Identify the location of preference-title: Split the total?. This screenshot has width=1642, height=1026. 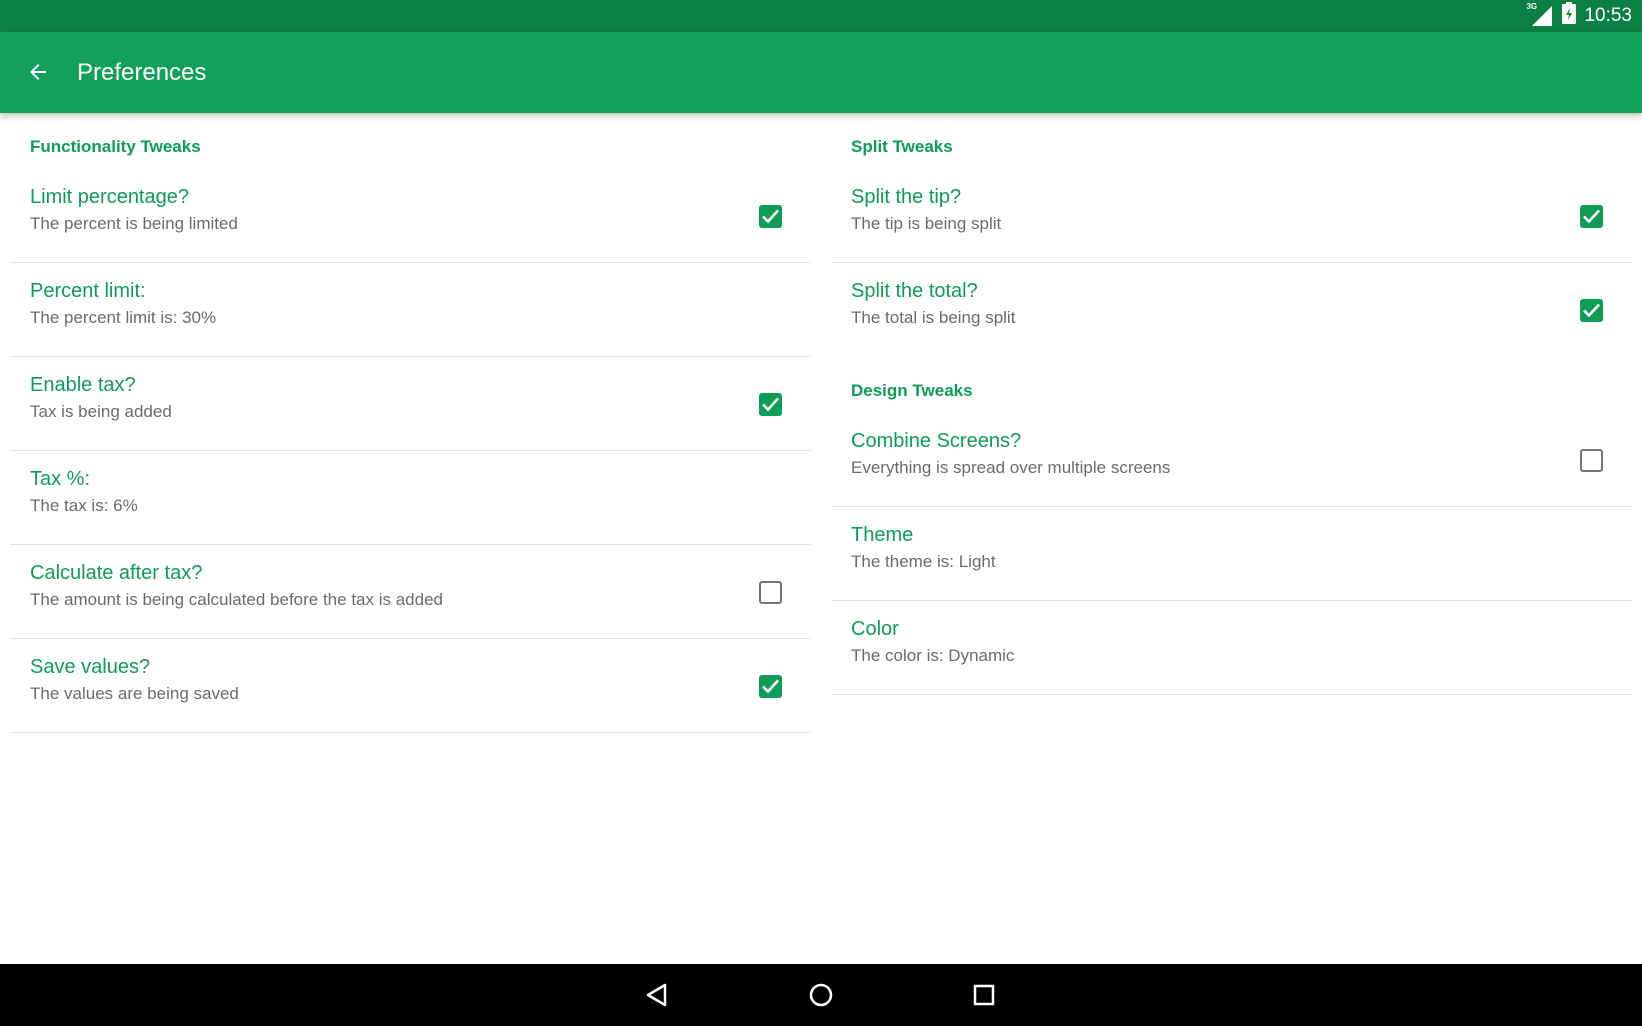
(914, 291).